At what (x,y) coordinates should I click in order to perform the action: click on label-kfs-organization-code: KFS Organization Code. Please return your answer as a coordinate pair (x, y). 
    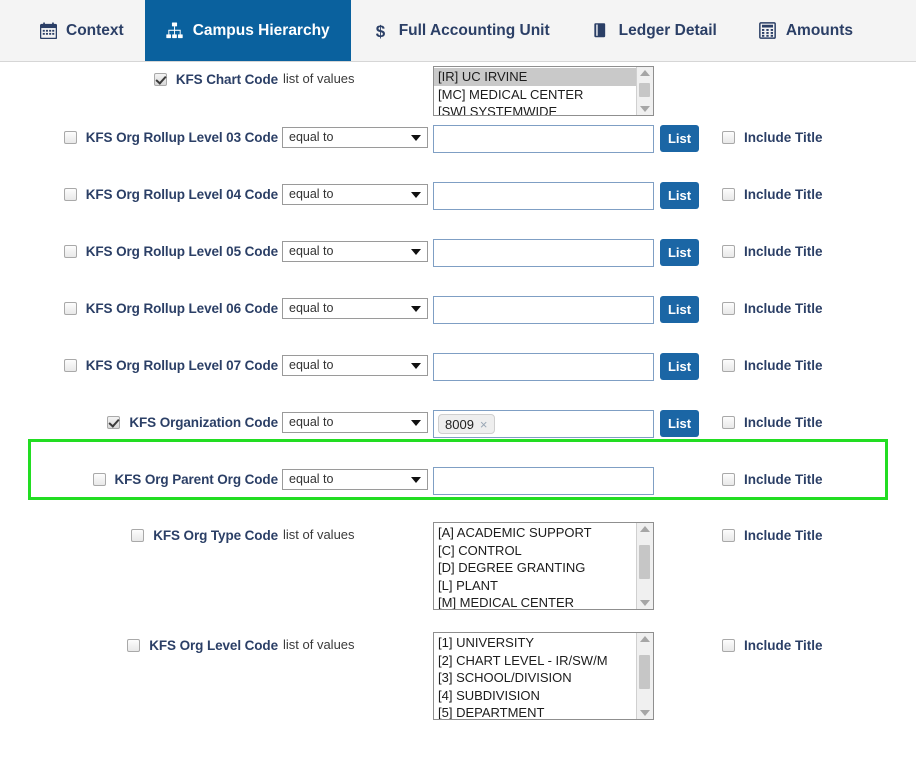
    Looking at the image, I should click on (203, 422).